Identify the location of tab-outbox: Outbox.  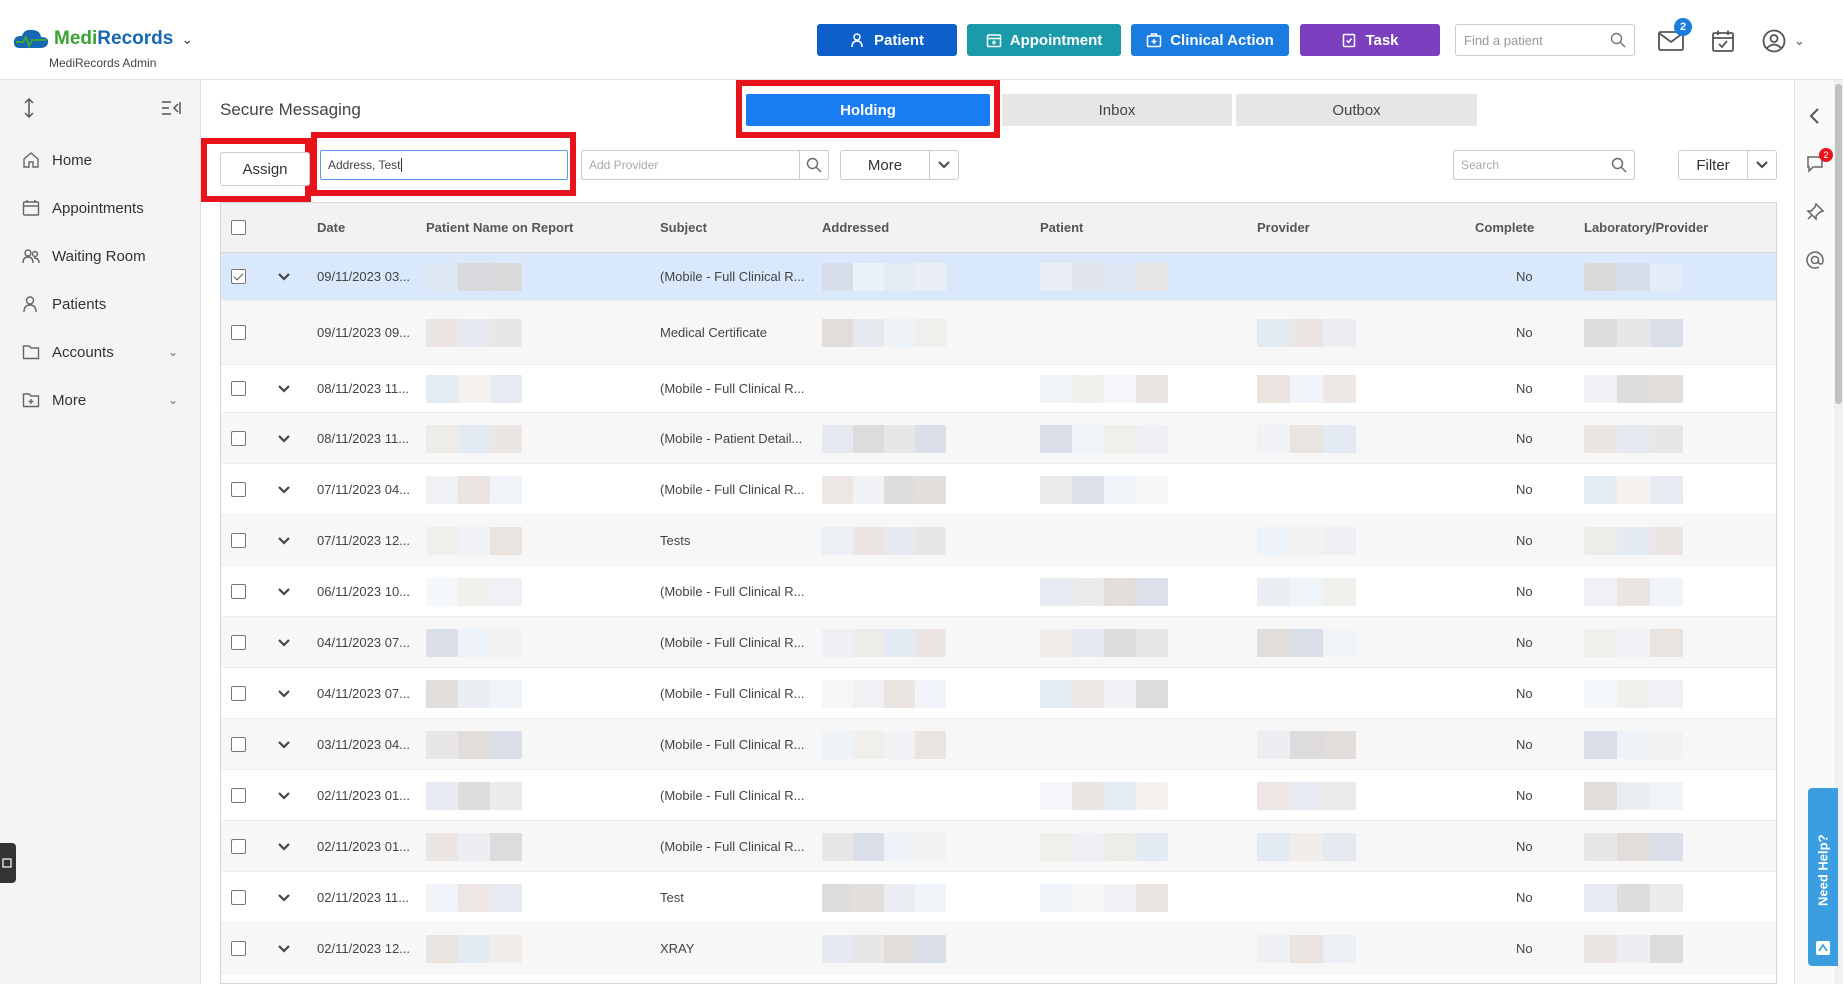
(1356, 110).